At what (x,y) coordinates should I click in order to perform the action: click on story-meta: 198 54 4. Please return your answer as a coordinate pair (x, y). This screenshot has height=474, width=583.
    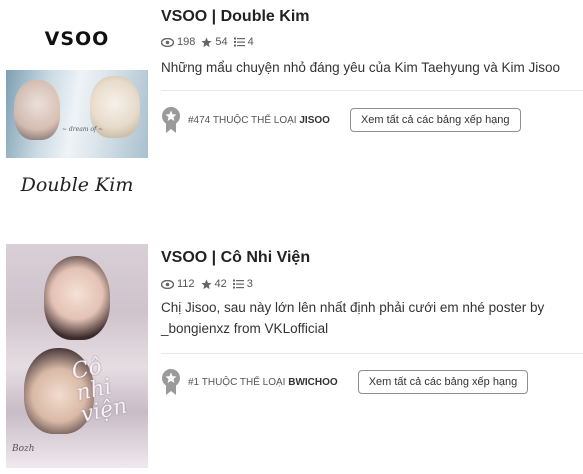
    Looking at the image, I should click on (210, 42).